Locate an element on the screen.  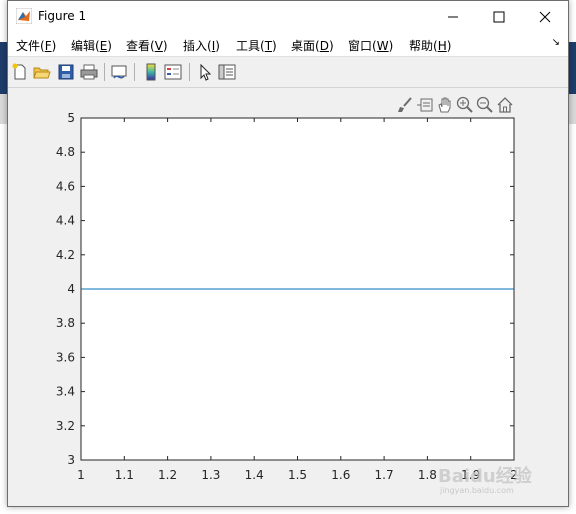
watermark-logo: Baidu经验 is located at coordinates (485, 476).